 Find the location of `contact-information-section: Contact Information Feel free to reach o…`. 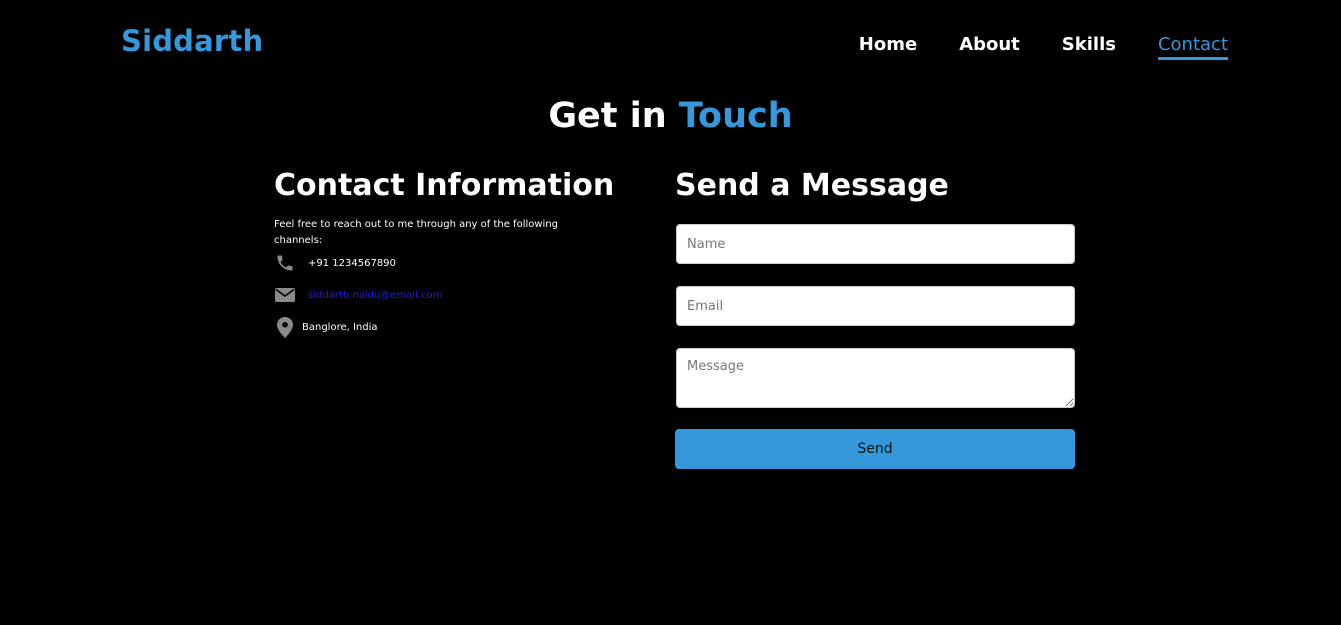

contact-information-section: Contact Information Feel free to reach o… is located at coordinates (444, 253).